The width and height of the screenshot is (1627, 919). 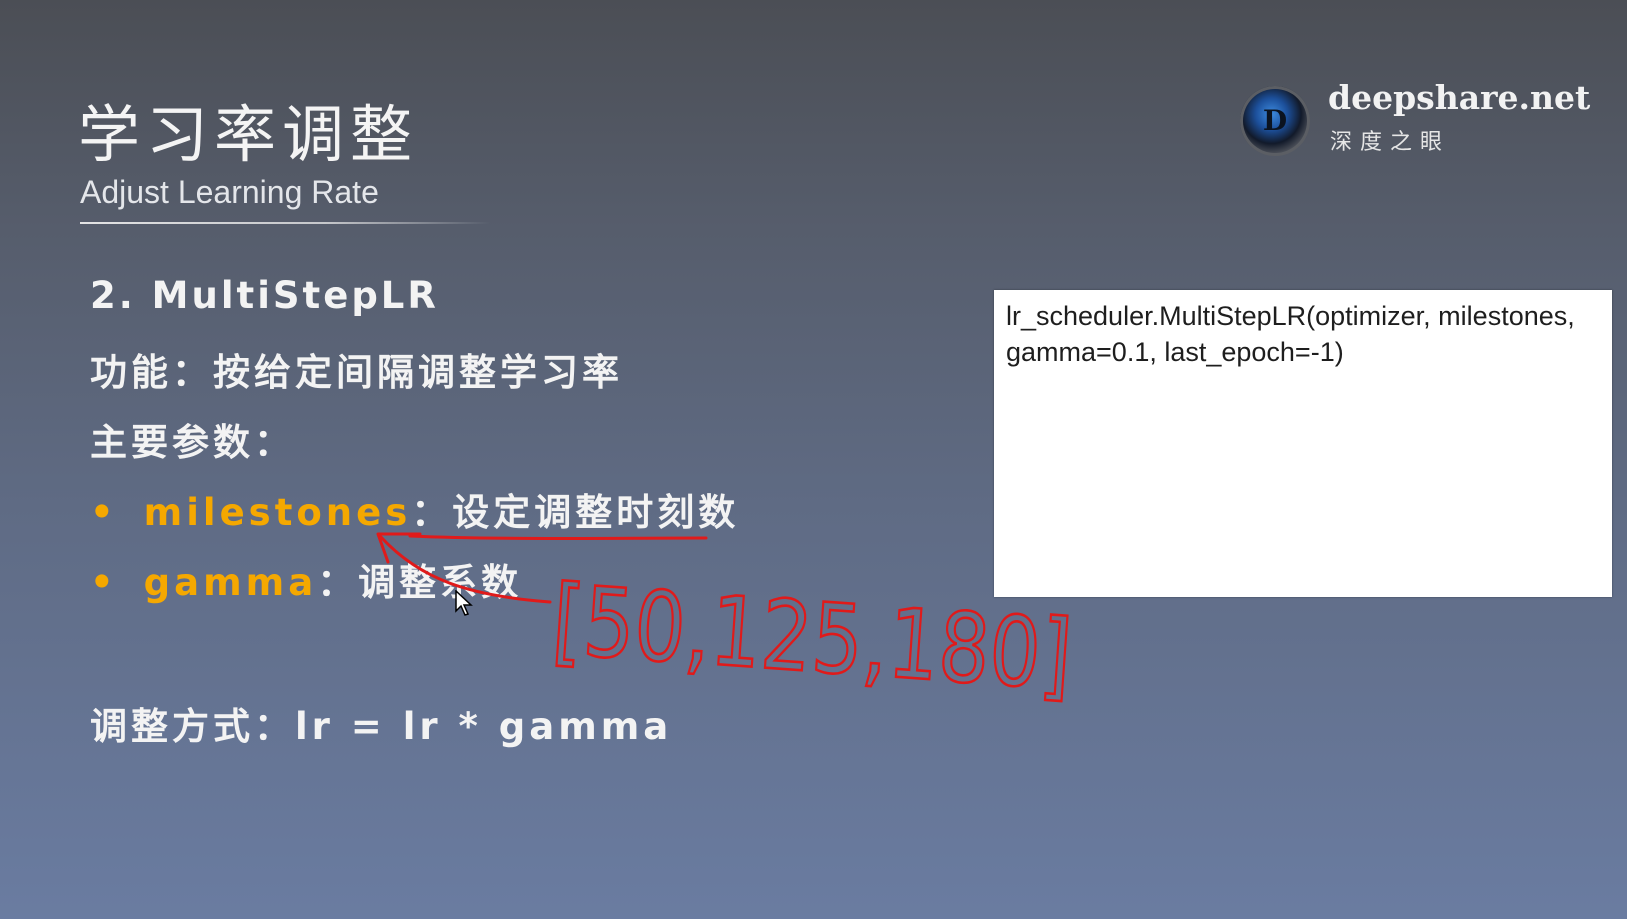 I want to click on logo-site-name: deepshare.net, so click(x=1459, y=97).